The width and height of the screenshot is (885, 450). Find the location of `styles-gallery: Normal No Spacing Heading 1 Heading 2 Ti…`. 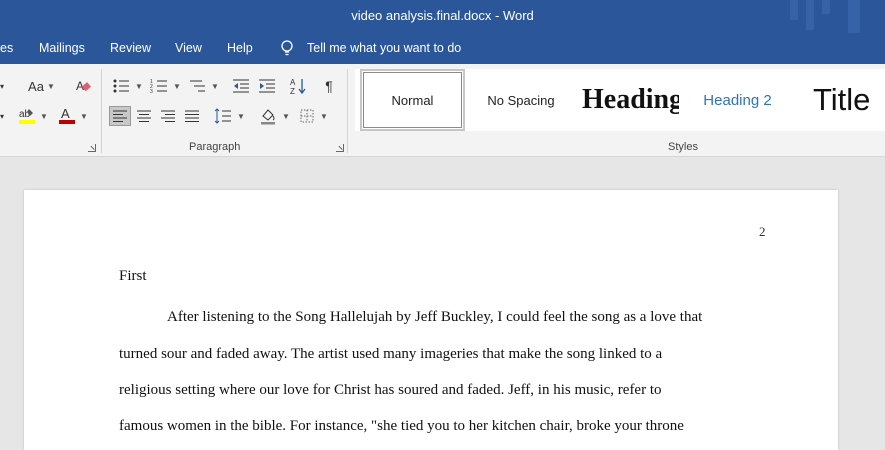

styles-gallery: Normal No Spacing Heading 1 Heading 2 Ti… is located at coordinates (620, 100).